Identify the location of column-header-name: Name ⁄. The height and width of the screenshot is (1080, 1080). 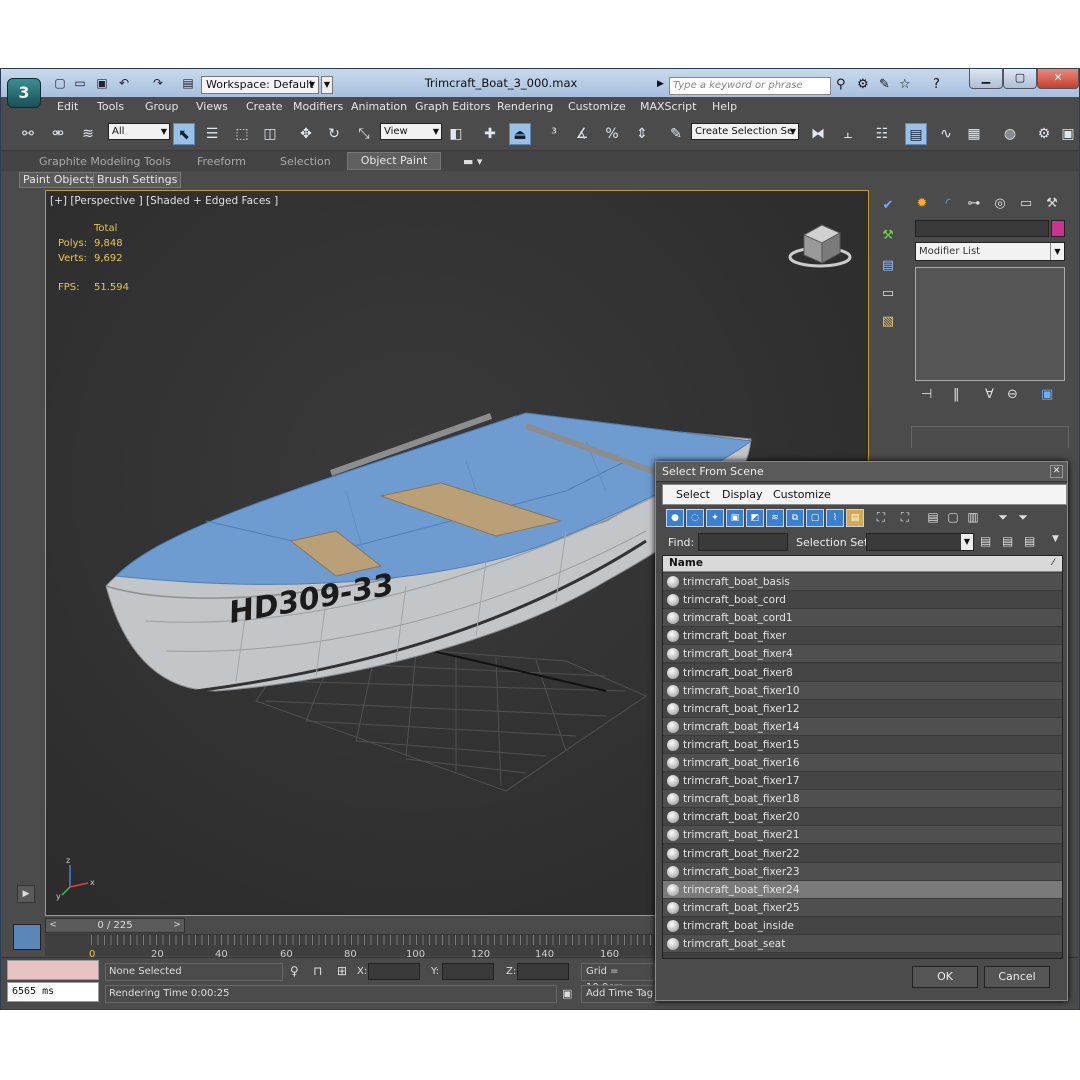
(862, 564).